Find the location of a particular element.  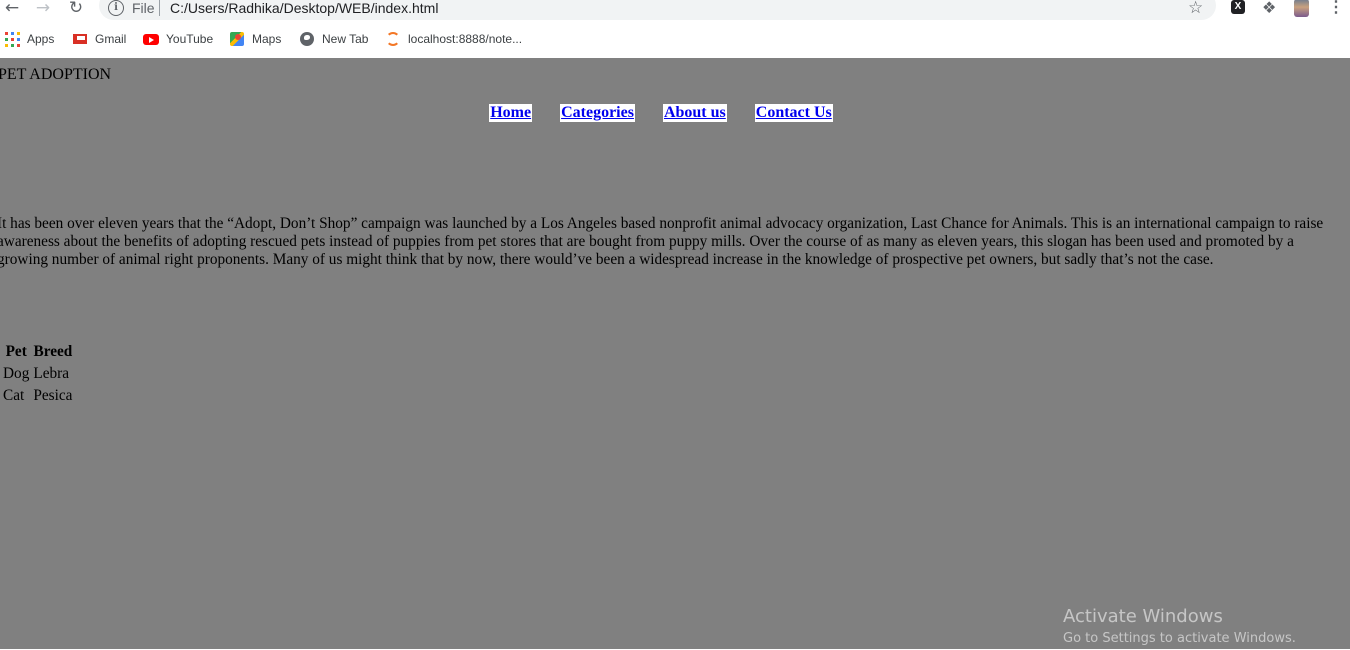

profile-avatar is located at coordinates (1301, 8).